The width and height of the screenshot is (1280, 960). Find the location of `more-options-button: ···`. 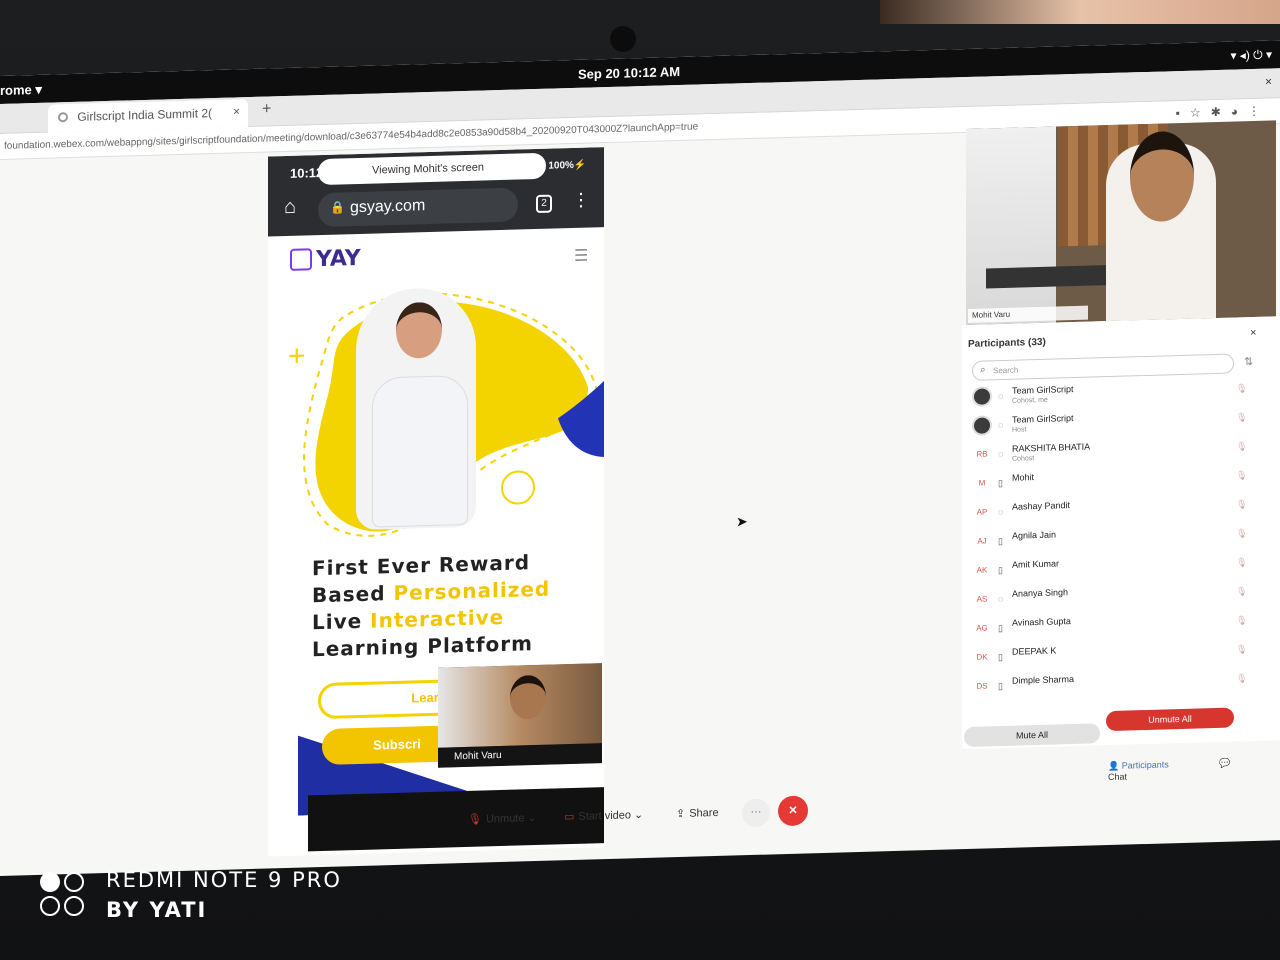

more-options-button: ··· is located at coordinates (756, 813).